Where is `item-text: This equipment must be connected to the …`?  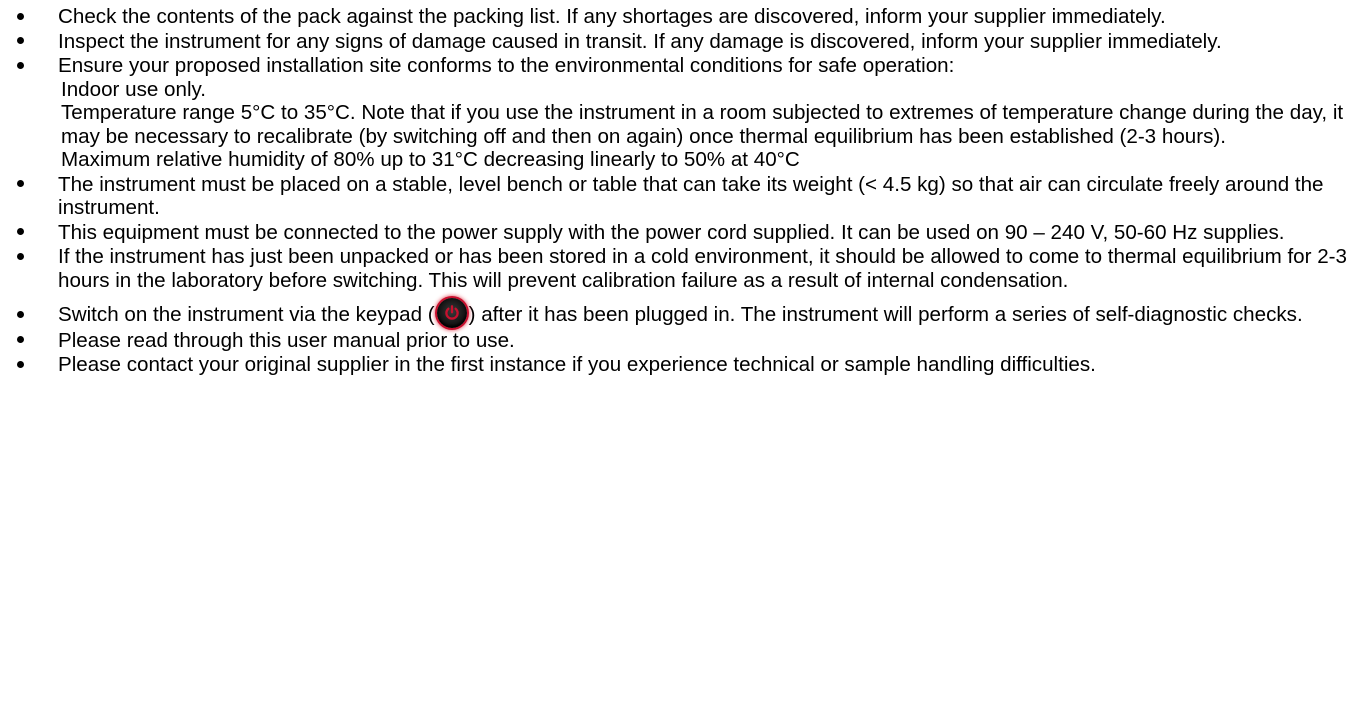
item-text: This equipment must be connected to the … is located at coordinates (671, 232).